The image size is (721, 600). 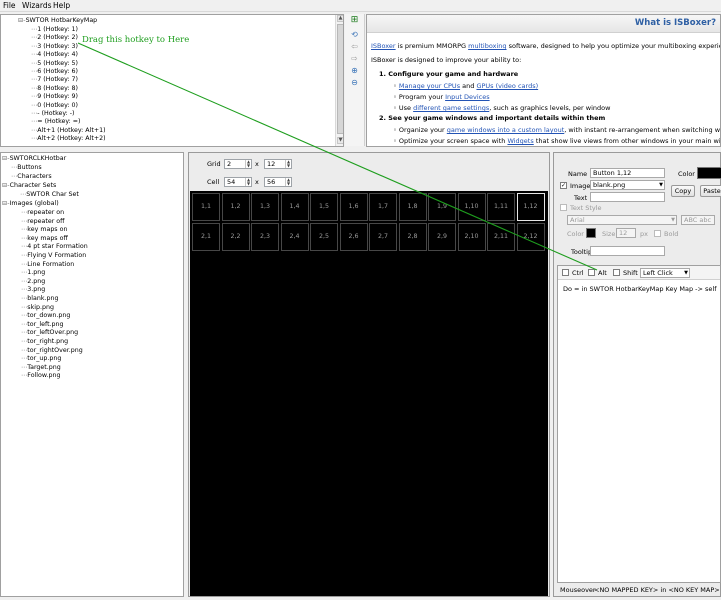 I want to click on info-title: What is ISBoxer?, so click(x=675, y=23).